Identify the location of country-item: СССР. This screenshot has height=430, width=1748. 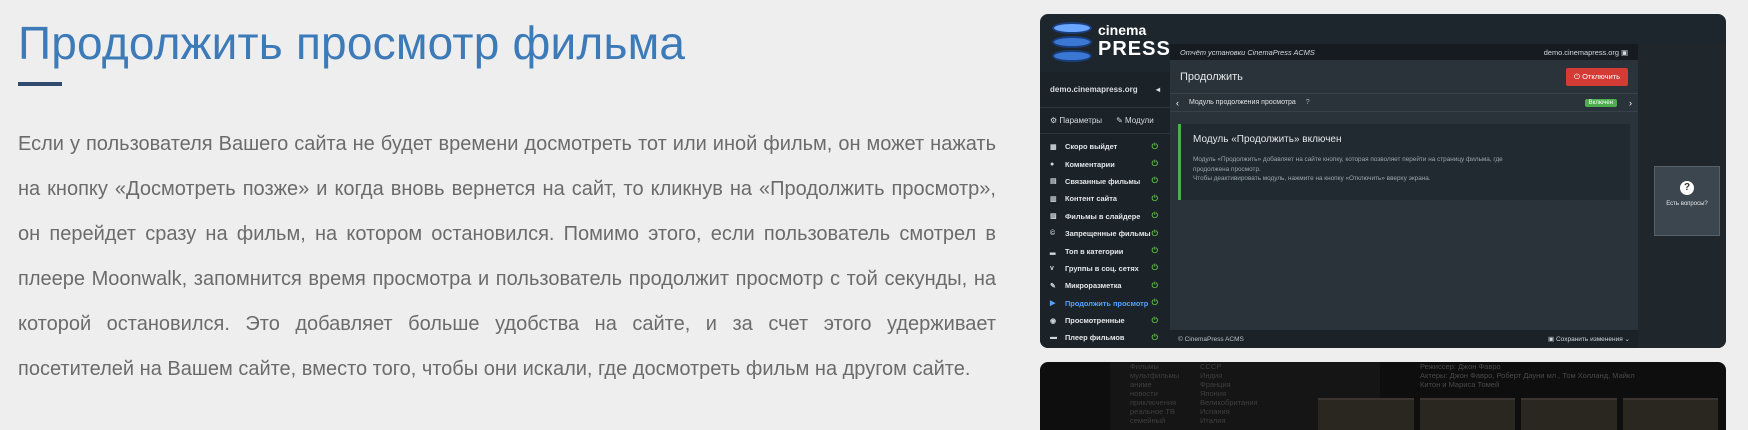
(1229, 366).